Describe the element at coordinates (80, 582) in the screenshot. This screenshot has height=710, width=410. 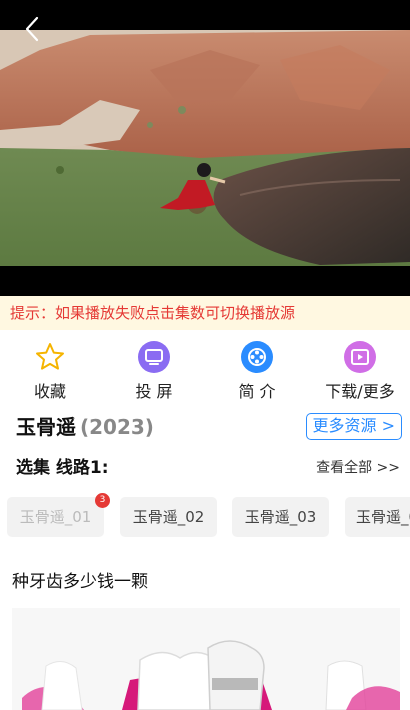
I see `ad-title: 种牙齿多少钱一颗` at that location.